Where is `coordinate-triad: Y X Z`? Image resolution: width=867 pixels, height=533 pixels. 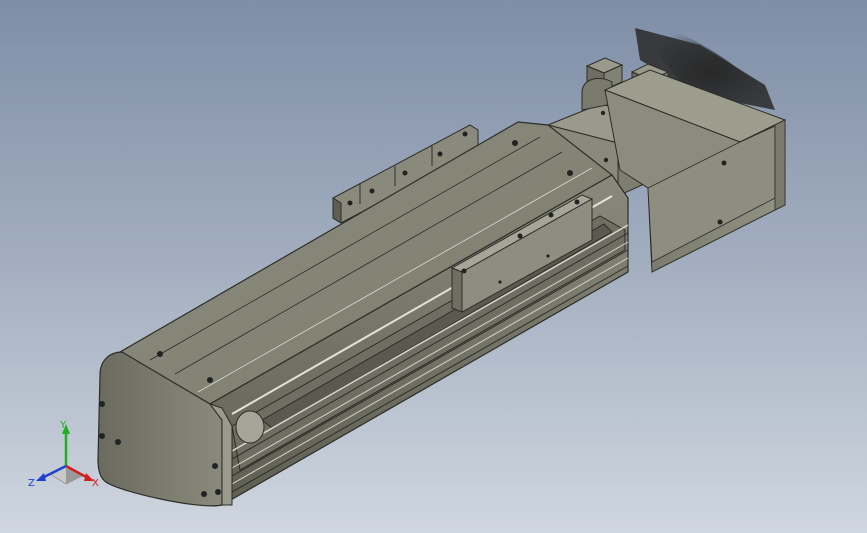
coordinate-triad: Y X Z is located at coordinates (67, 458).